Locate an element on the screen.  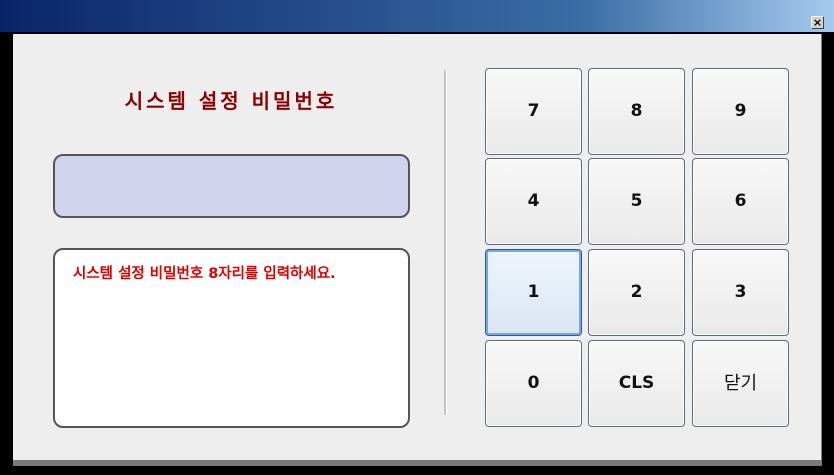
close-icon: × is located at coordinates (817, 22).